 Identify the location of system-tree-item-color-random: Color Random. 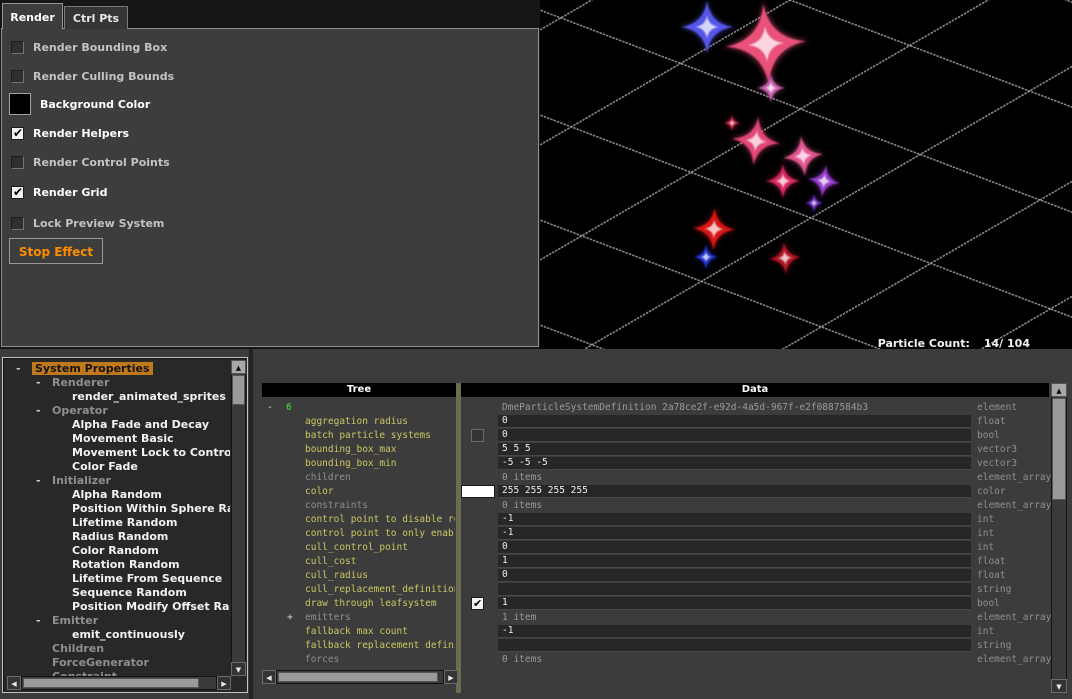
(118, 551).